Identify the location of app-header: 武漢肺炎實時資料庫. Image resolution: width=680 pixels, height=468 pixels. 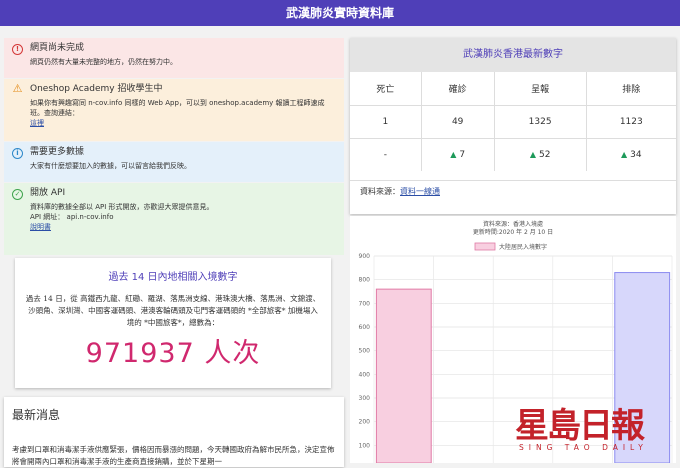
(340, 13).